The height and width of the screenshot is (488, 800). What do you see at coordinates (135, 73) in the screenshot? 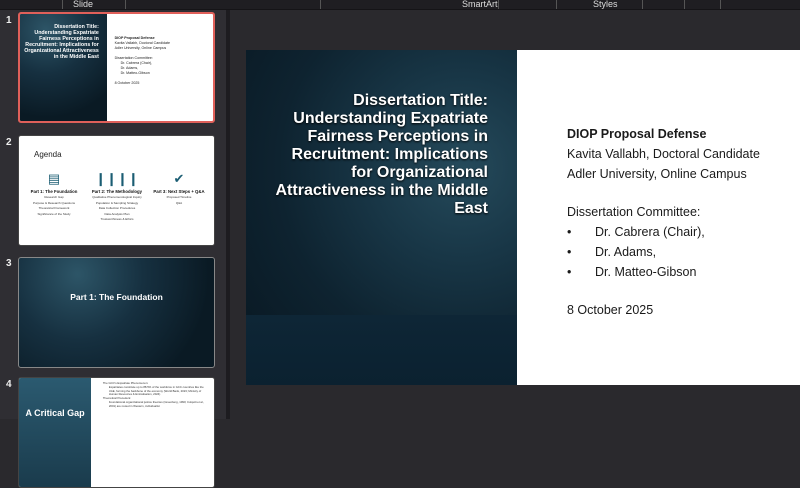
I see `thumb-line: Dr. Matteo-Gibson` at bounding box center [135, 73].